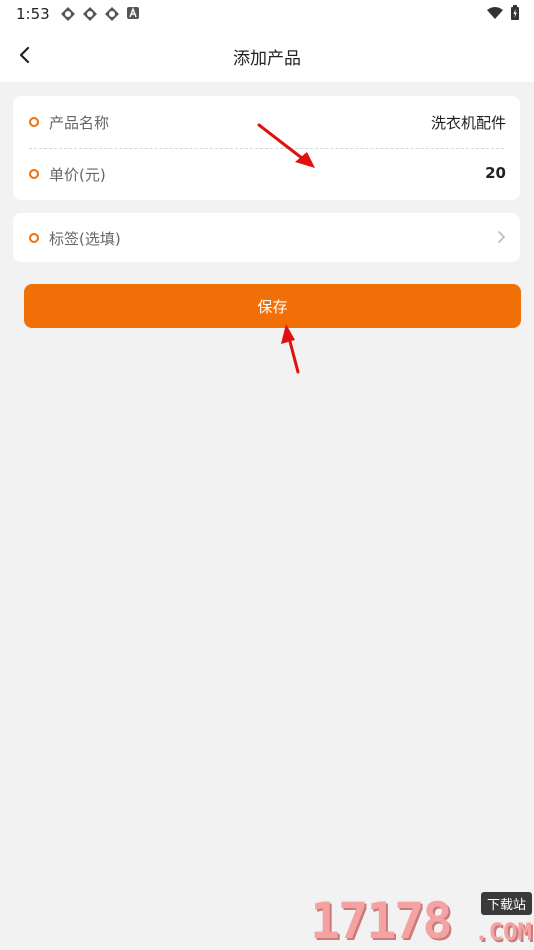 The width and height of the screenshot is (534, 950). I want to click on app-bar: 添加产品, so click(267, 55).